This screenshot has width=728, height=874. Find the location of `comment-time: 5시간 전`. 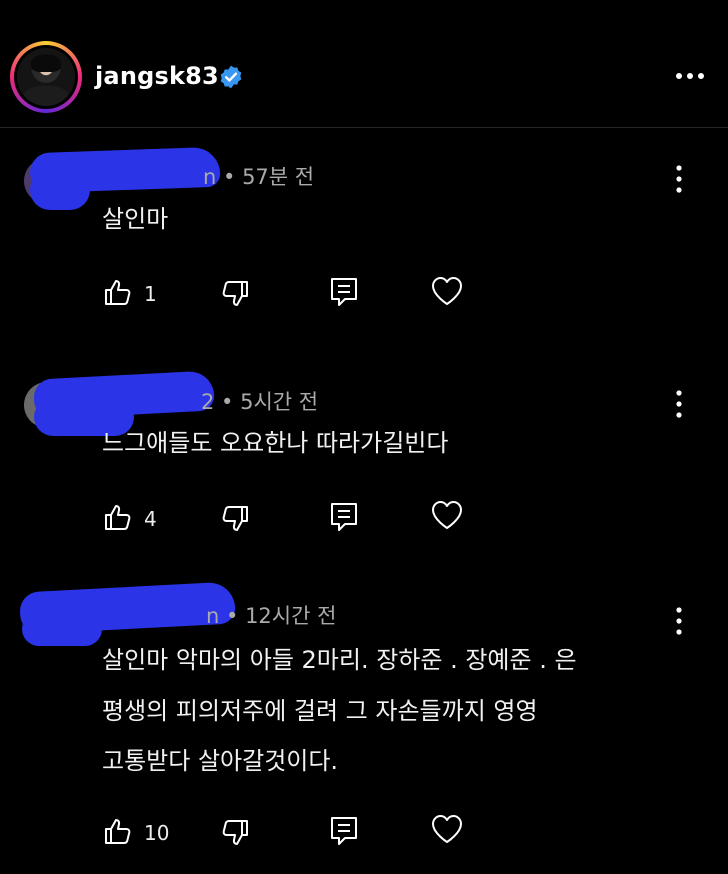

comment-time: 5시간 전 is located at coordinates (279, 402).